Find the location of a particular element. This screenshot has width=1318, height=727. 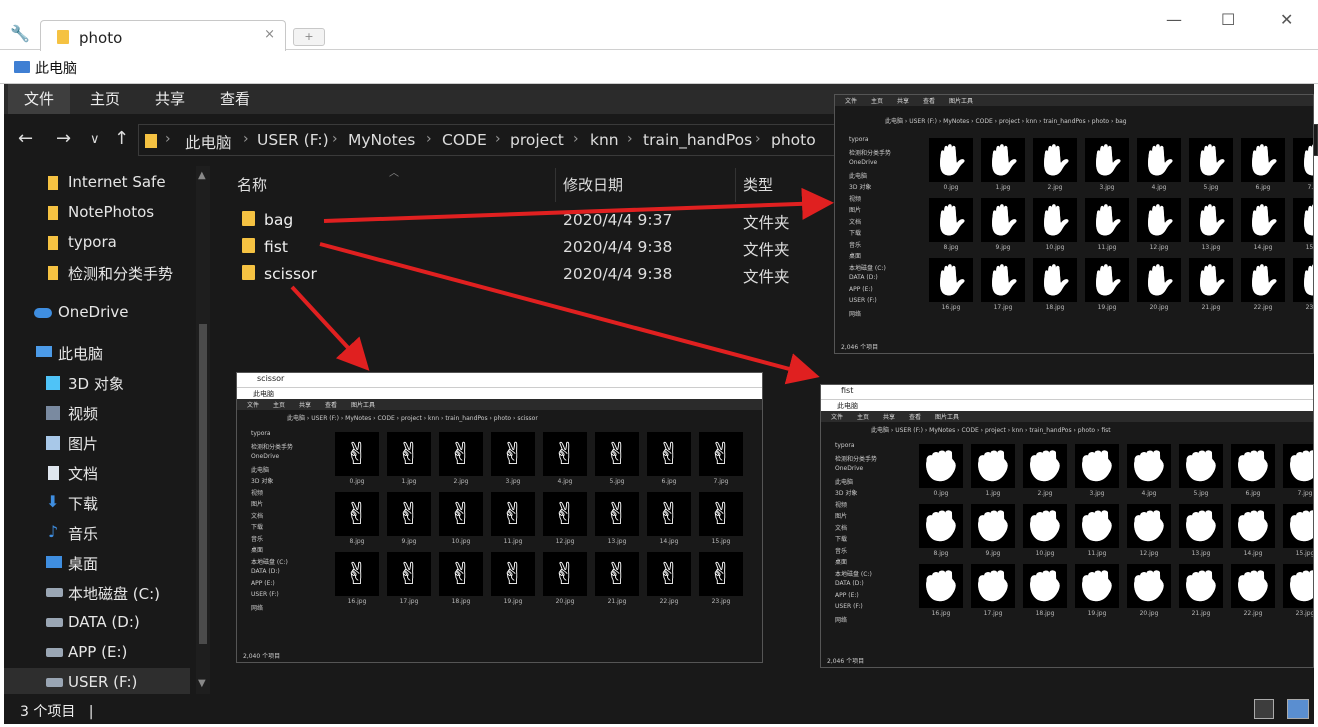

breadcrumb-item: project is located at coordinates (537, 140).